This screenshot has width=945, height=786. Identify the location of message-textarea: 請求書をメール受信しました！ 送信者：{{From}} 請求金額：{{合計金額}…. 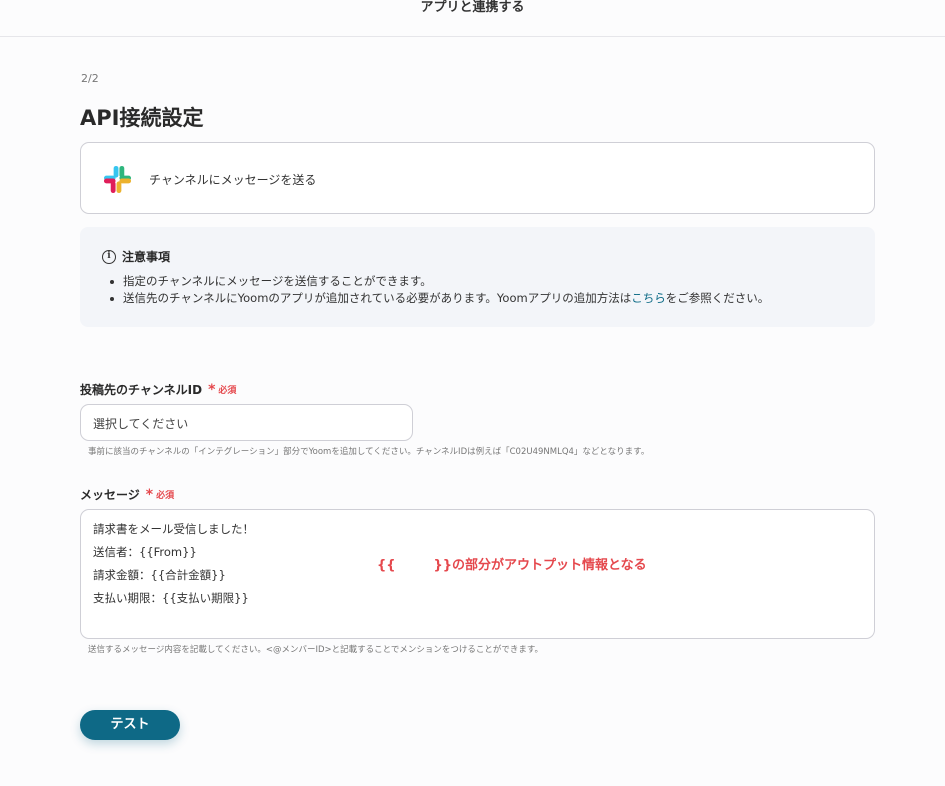
(477, 574).